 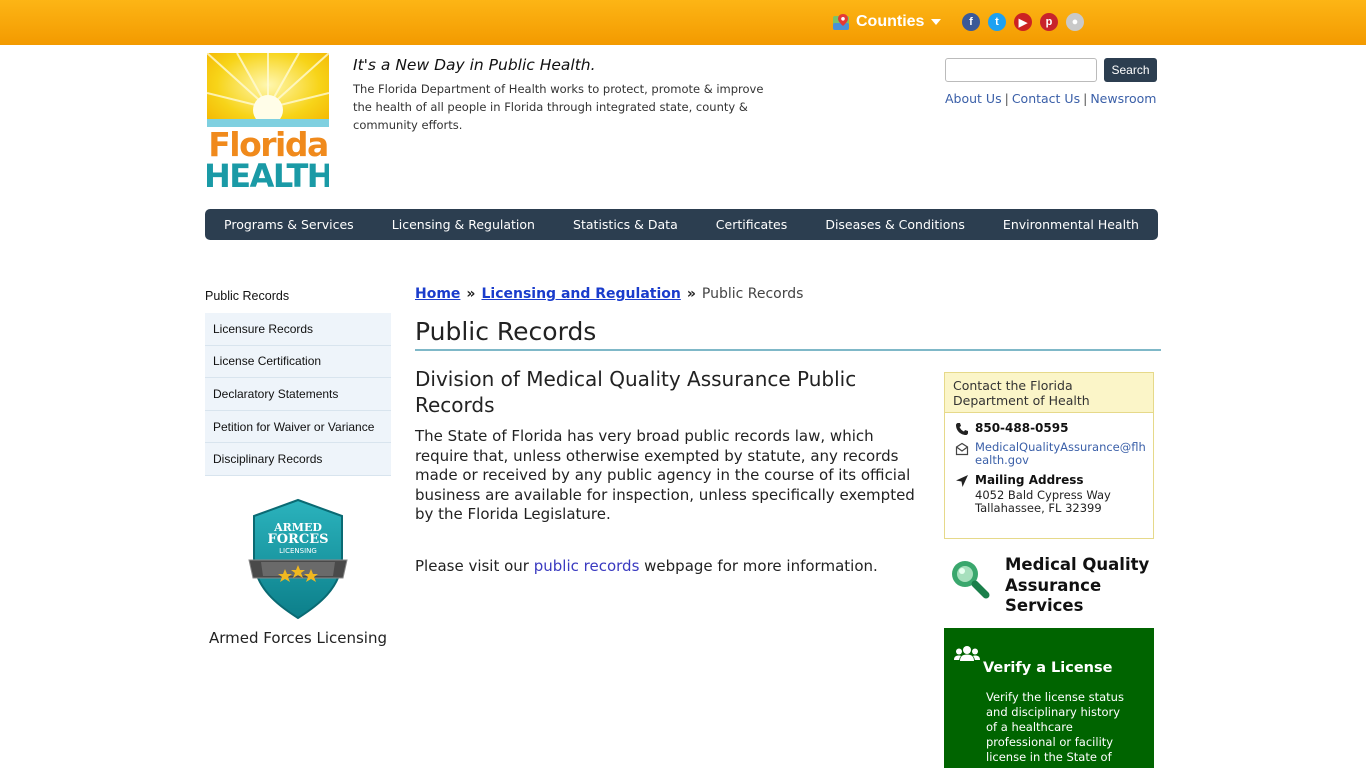 I want to click on counties-dropdown: Counties, so click(x=887, y=22).